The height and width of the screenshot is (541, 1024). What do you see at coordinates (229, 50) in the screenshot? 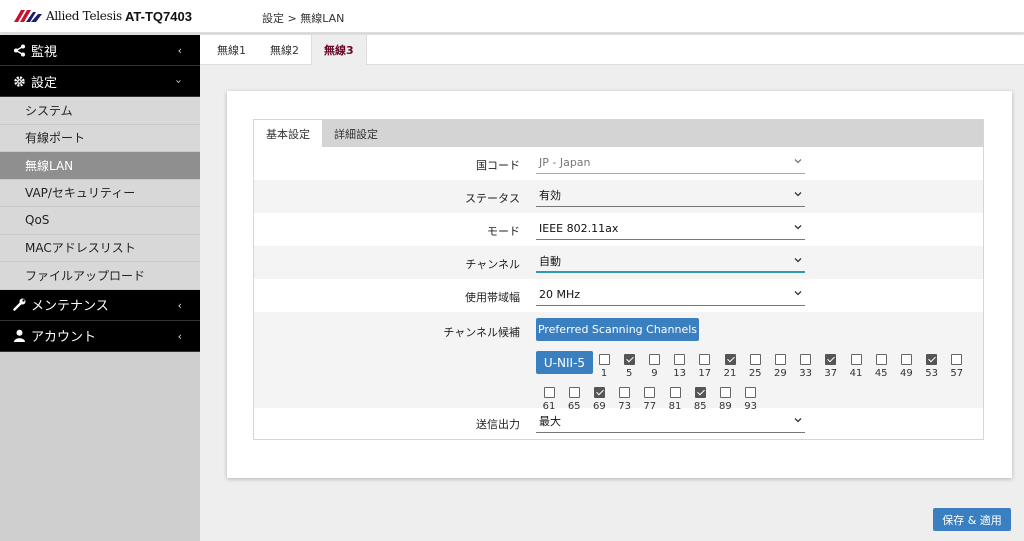
I see `tab-radio-1: 無線1` at bounding box center [229, 50].